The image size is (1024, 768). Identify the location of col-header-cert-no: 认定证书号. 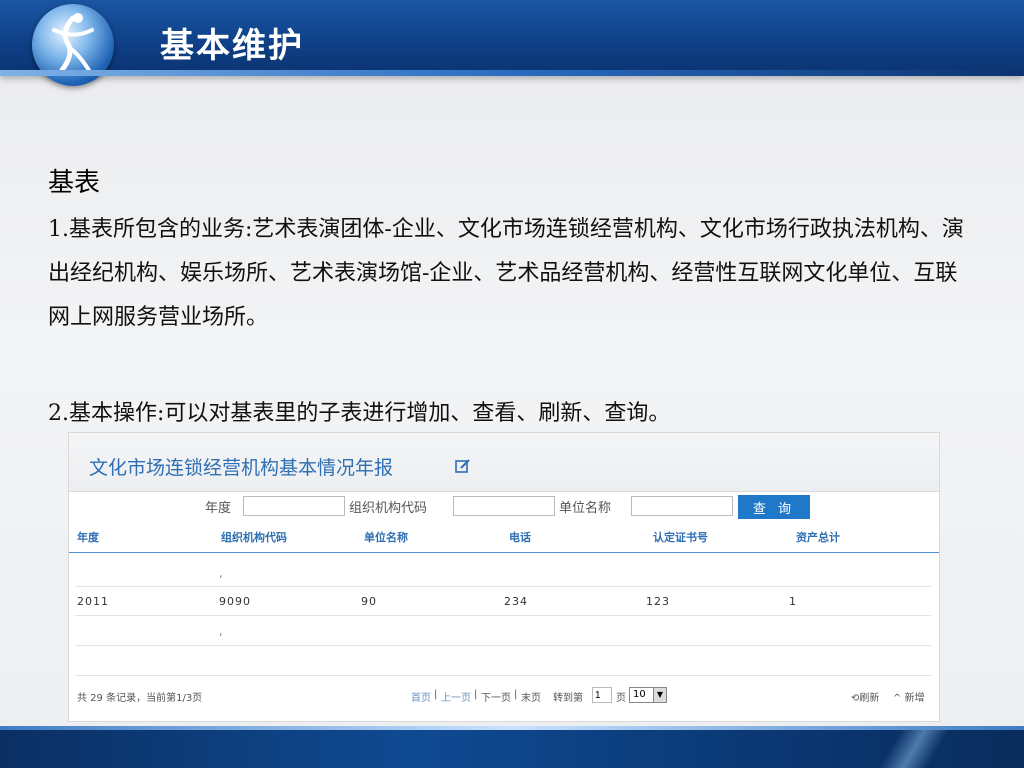
(680, 537).